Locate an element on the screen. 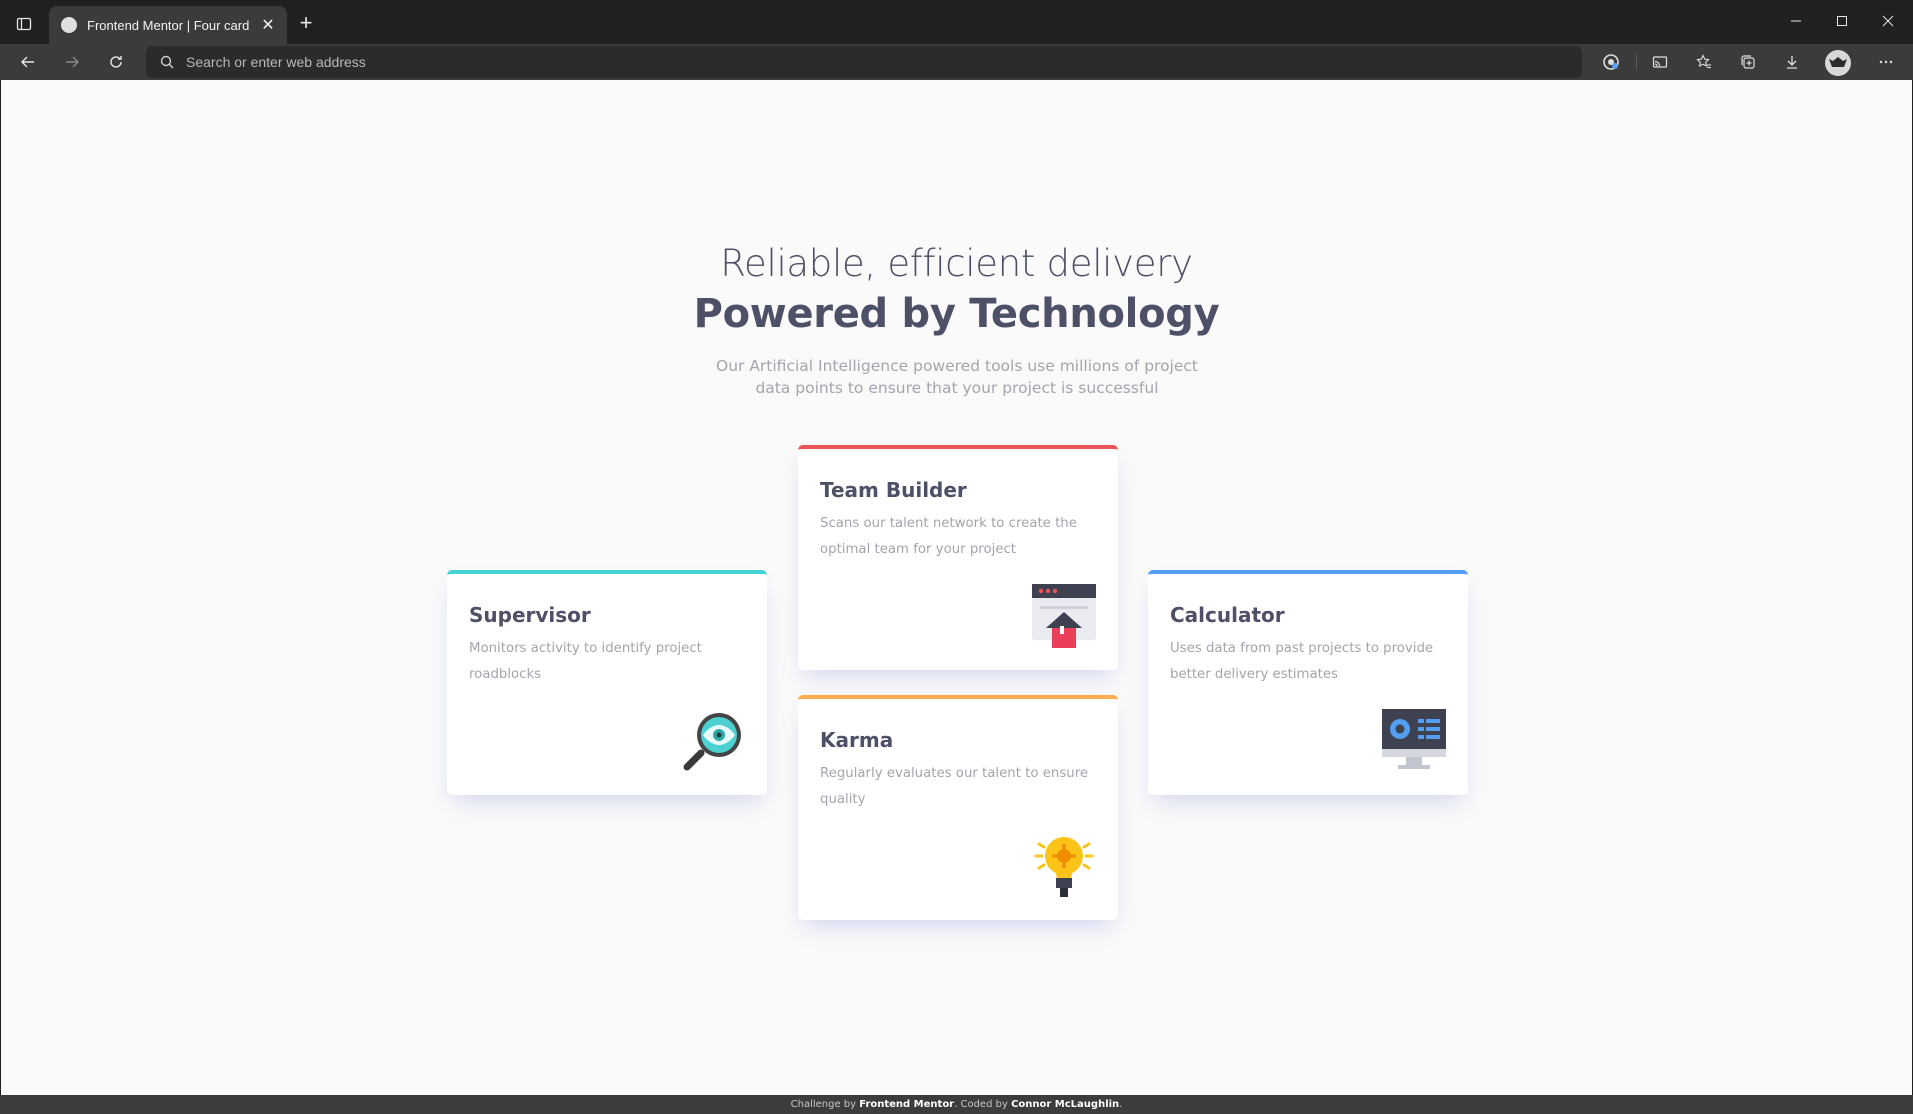 The height and width of the screenshot is (1114, 1913). profile-avatar-icon is located at coordinates (1838, 63).